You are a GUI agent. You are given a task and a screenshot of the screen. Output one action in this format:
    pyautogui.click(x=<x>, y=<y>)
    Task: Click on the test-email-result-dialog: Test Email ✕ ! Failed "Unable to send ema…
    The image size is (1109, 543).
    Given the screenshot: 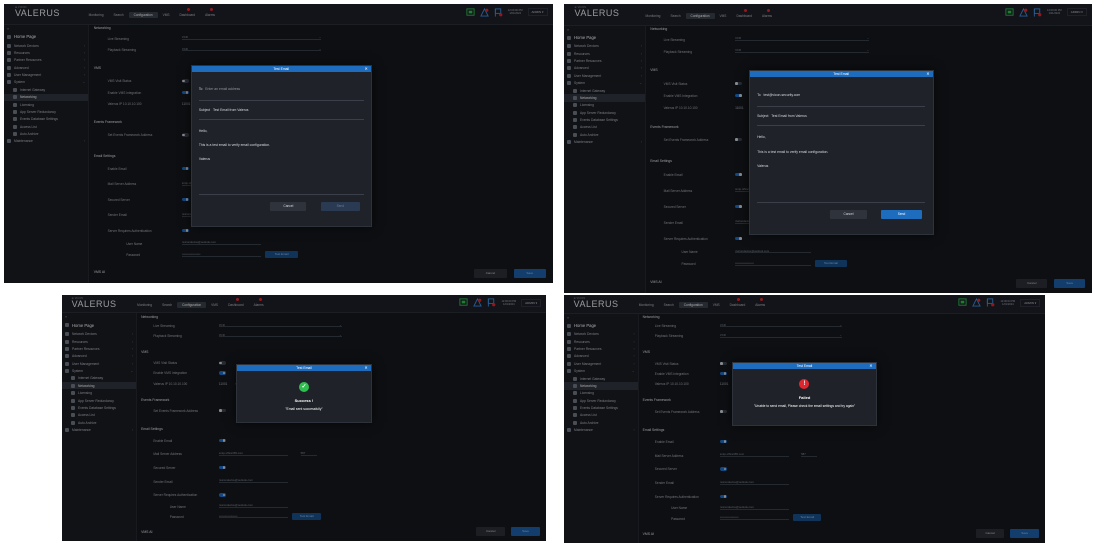 What is the action you would take?
    pyautogui.click(x=804, y=394)
    